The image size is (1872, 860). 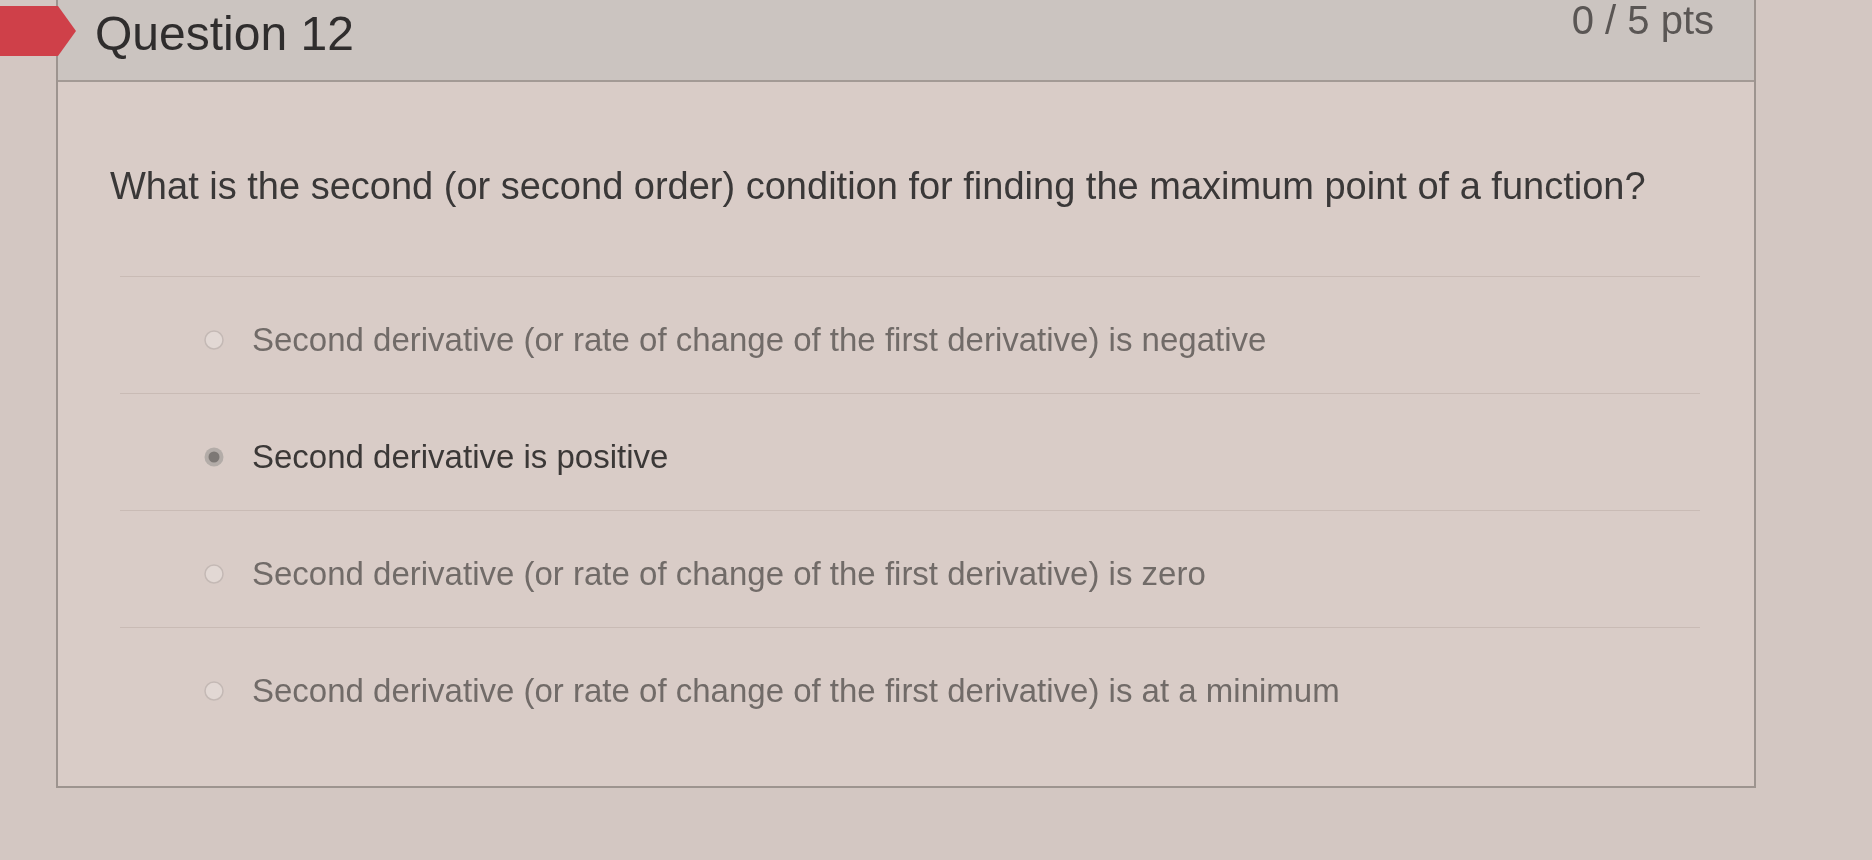 What do you see at coordinates (224, 34) in the screenshot?
I see `question-title: Question 12` at bounding box center [224, 34].